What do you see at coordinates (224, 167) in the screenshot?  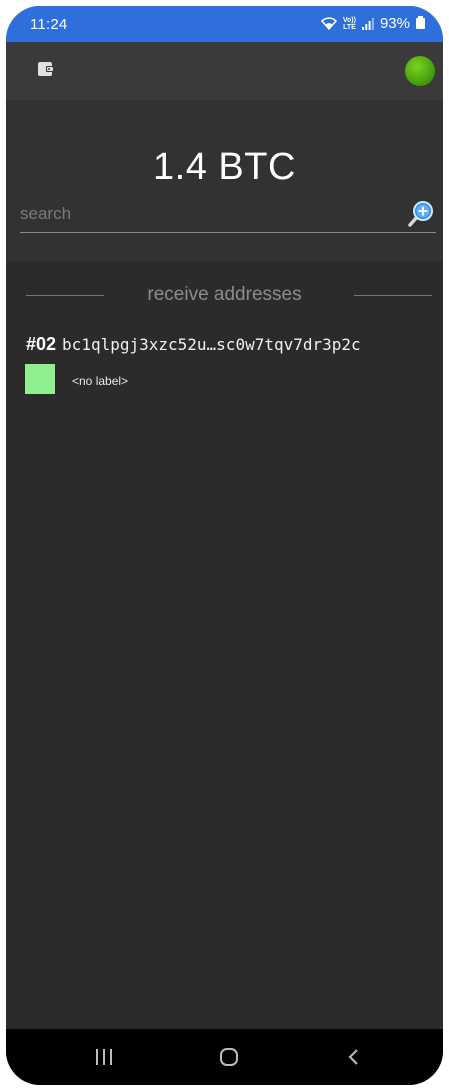 I see `wallet-balance: 1.4 BTC` at bounding box center [224, 167].